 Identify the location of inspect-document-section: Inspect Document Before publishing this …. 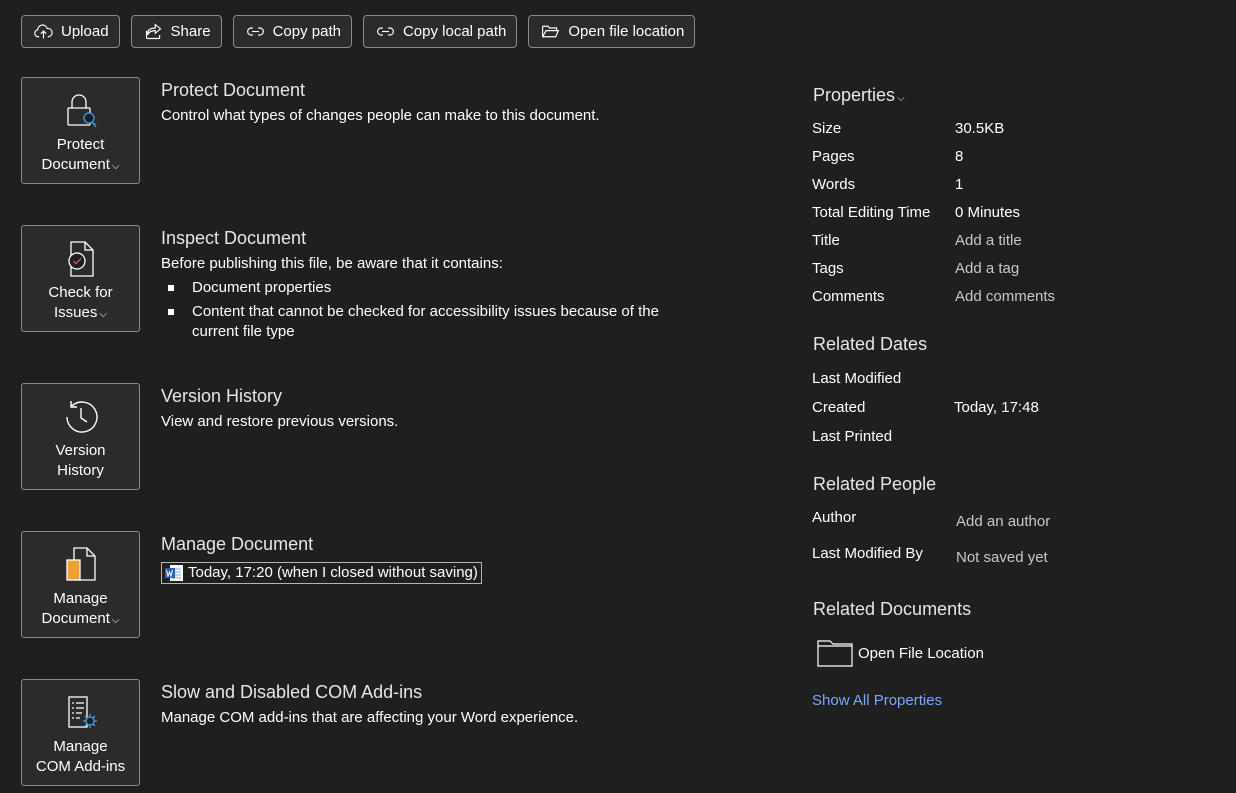
(433, 286).